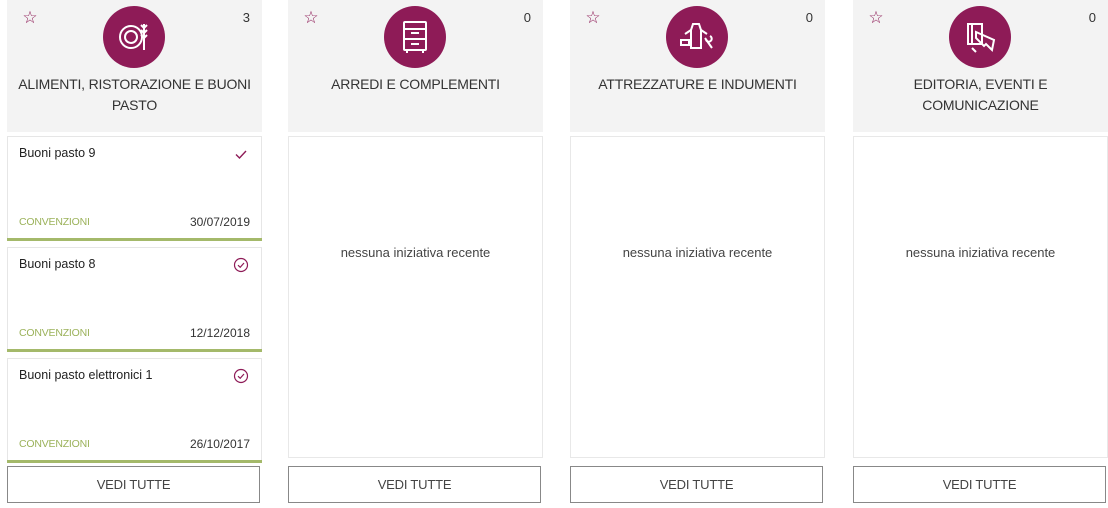  What do you see at coordinates (697, 84) in the screenshot?
I see `category-title: ATTREZZATURE E INDUMENTI` at bounding box center [697, 84].